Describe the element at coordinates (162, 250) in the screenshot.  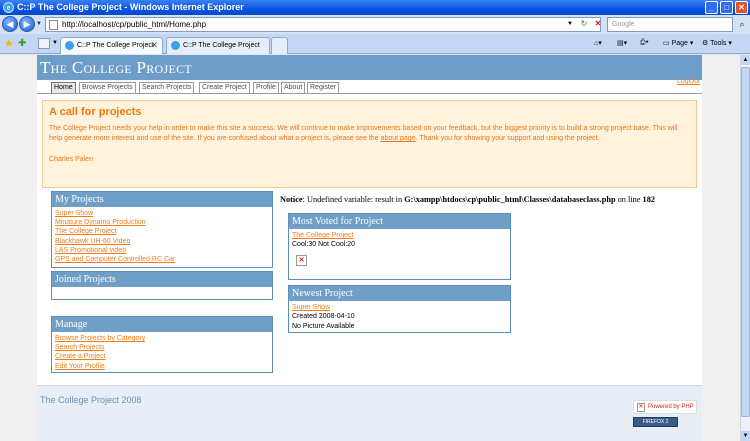
I see `my-project-link: LAS Promotional video` at that location.